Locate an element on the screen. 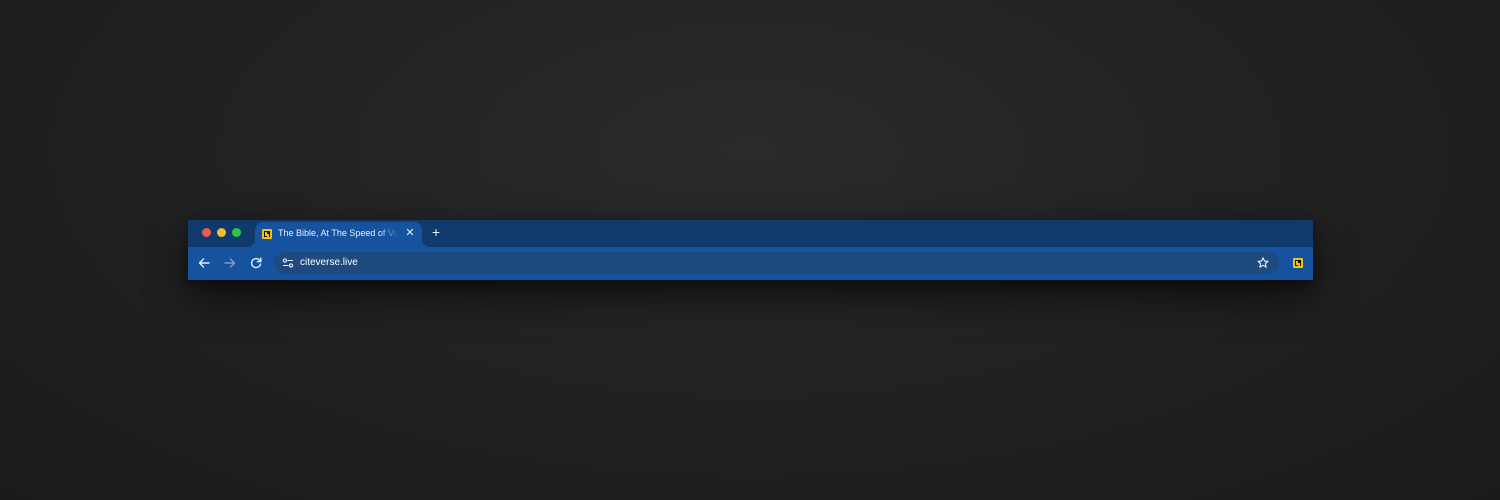  plus-icon: + is located at coordinates (436, 232).